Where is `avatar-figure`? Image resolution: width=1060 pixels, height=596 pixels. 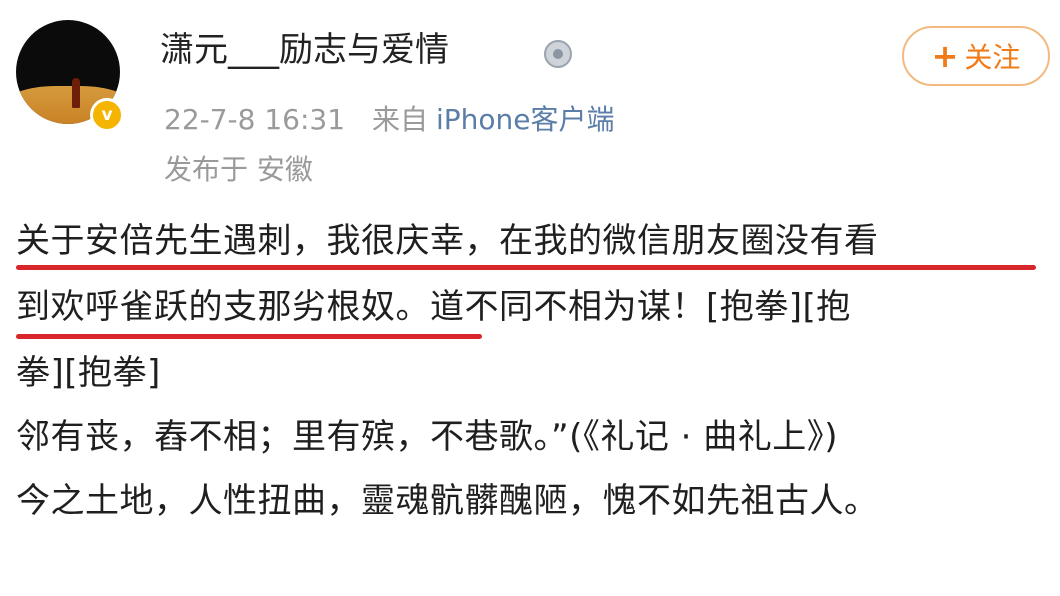 avatar-figure is located at coordinates (76, 93).